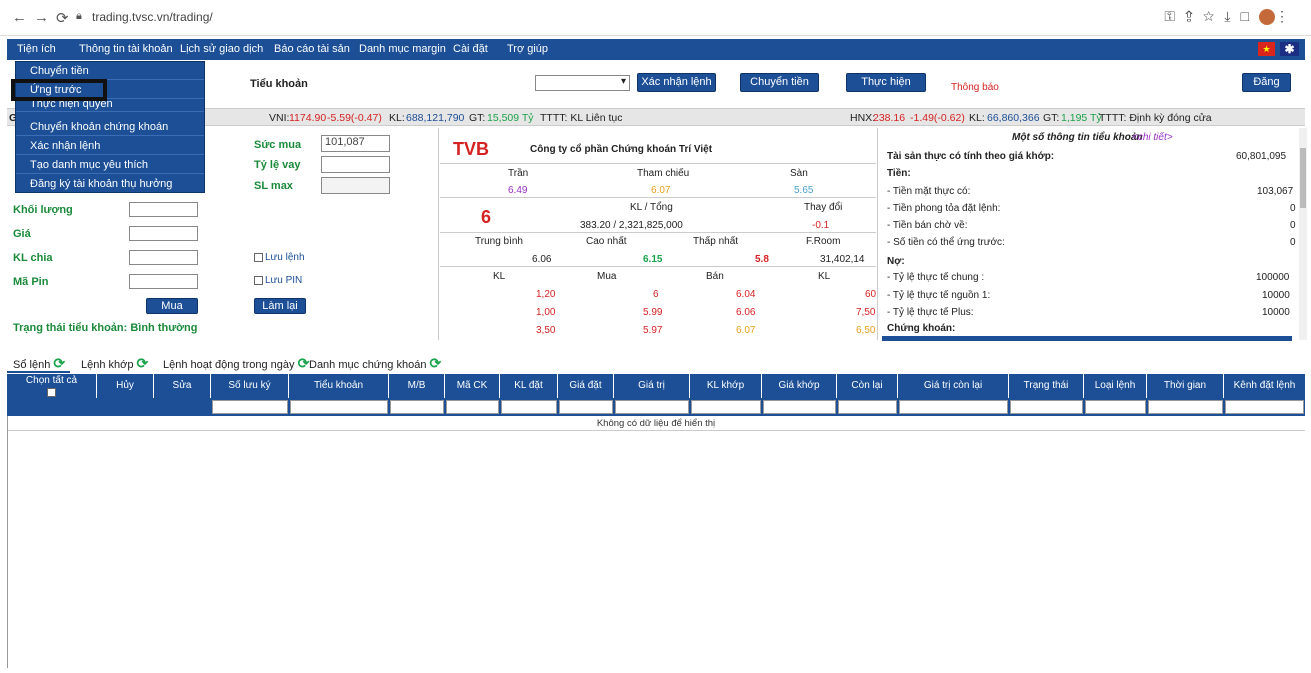 The height and width of the screenshot is (673, 1311). I want to click on dropdown-item-thuc-hien-quyen: Thực hiện quyền, so click(110, 106).